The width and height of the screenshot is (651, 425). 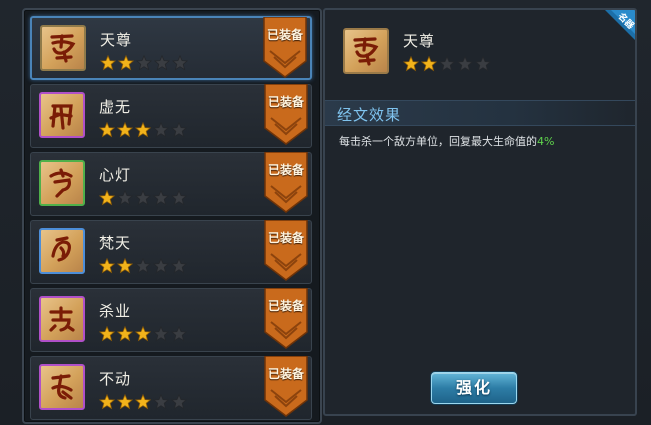 I want to click on scripture-list-item: 天尊 已装备, so click(x=171, y=48).